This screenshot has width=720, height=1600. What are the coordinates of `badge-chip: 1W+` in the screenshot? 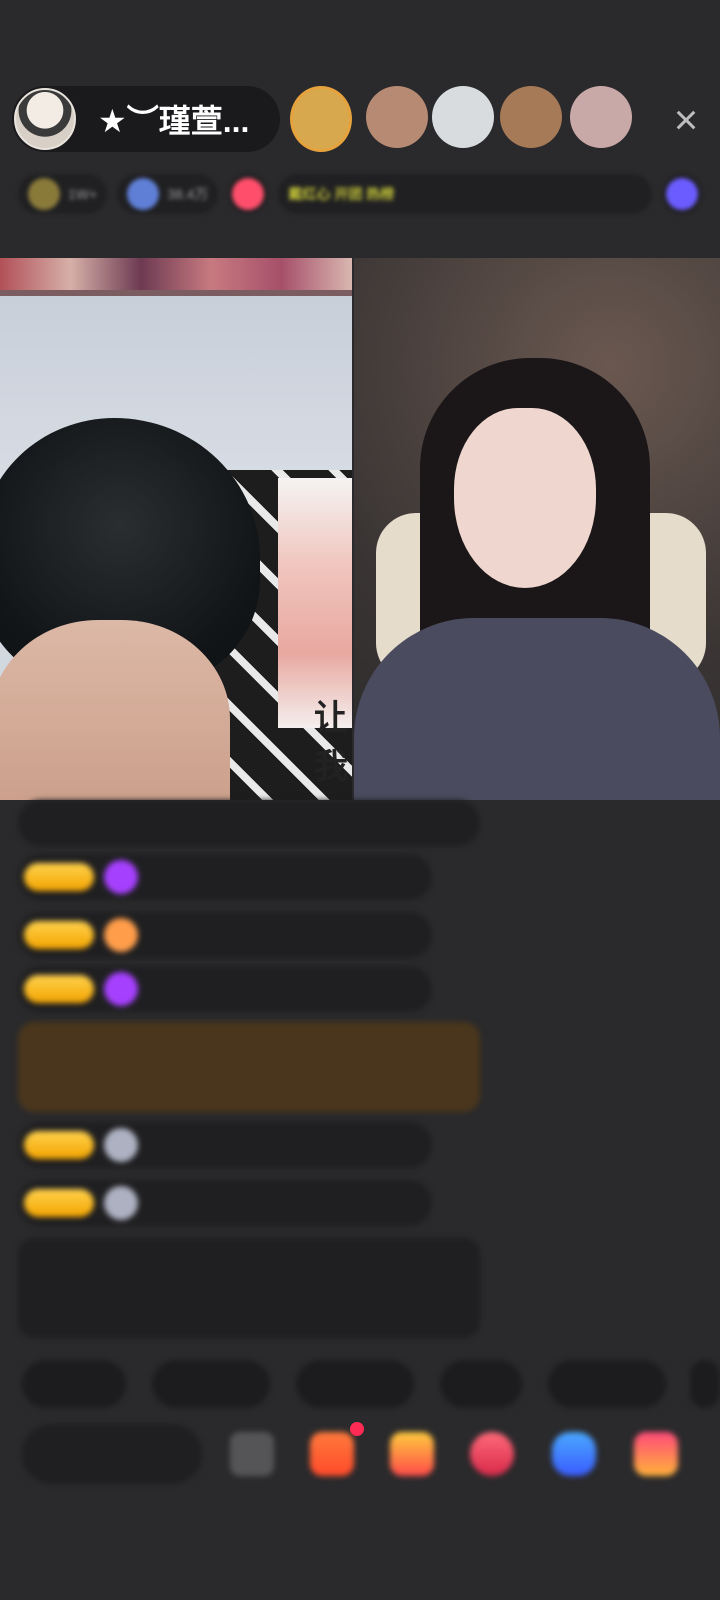 It's located at (63, 194).